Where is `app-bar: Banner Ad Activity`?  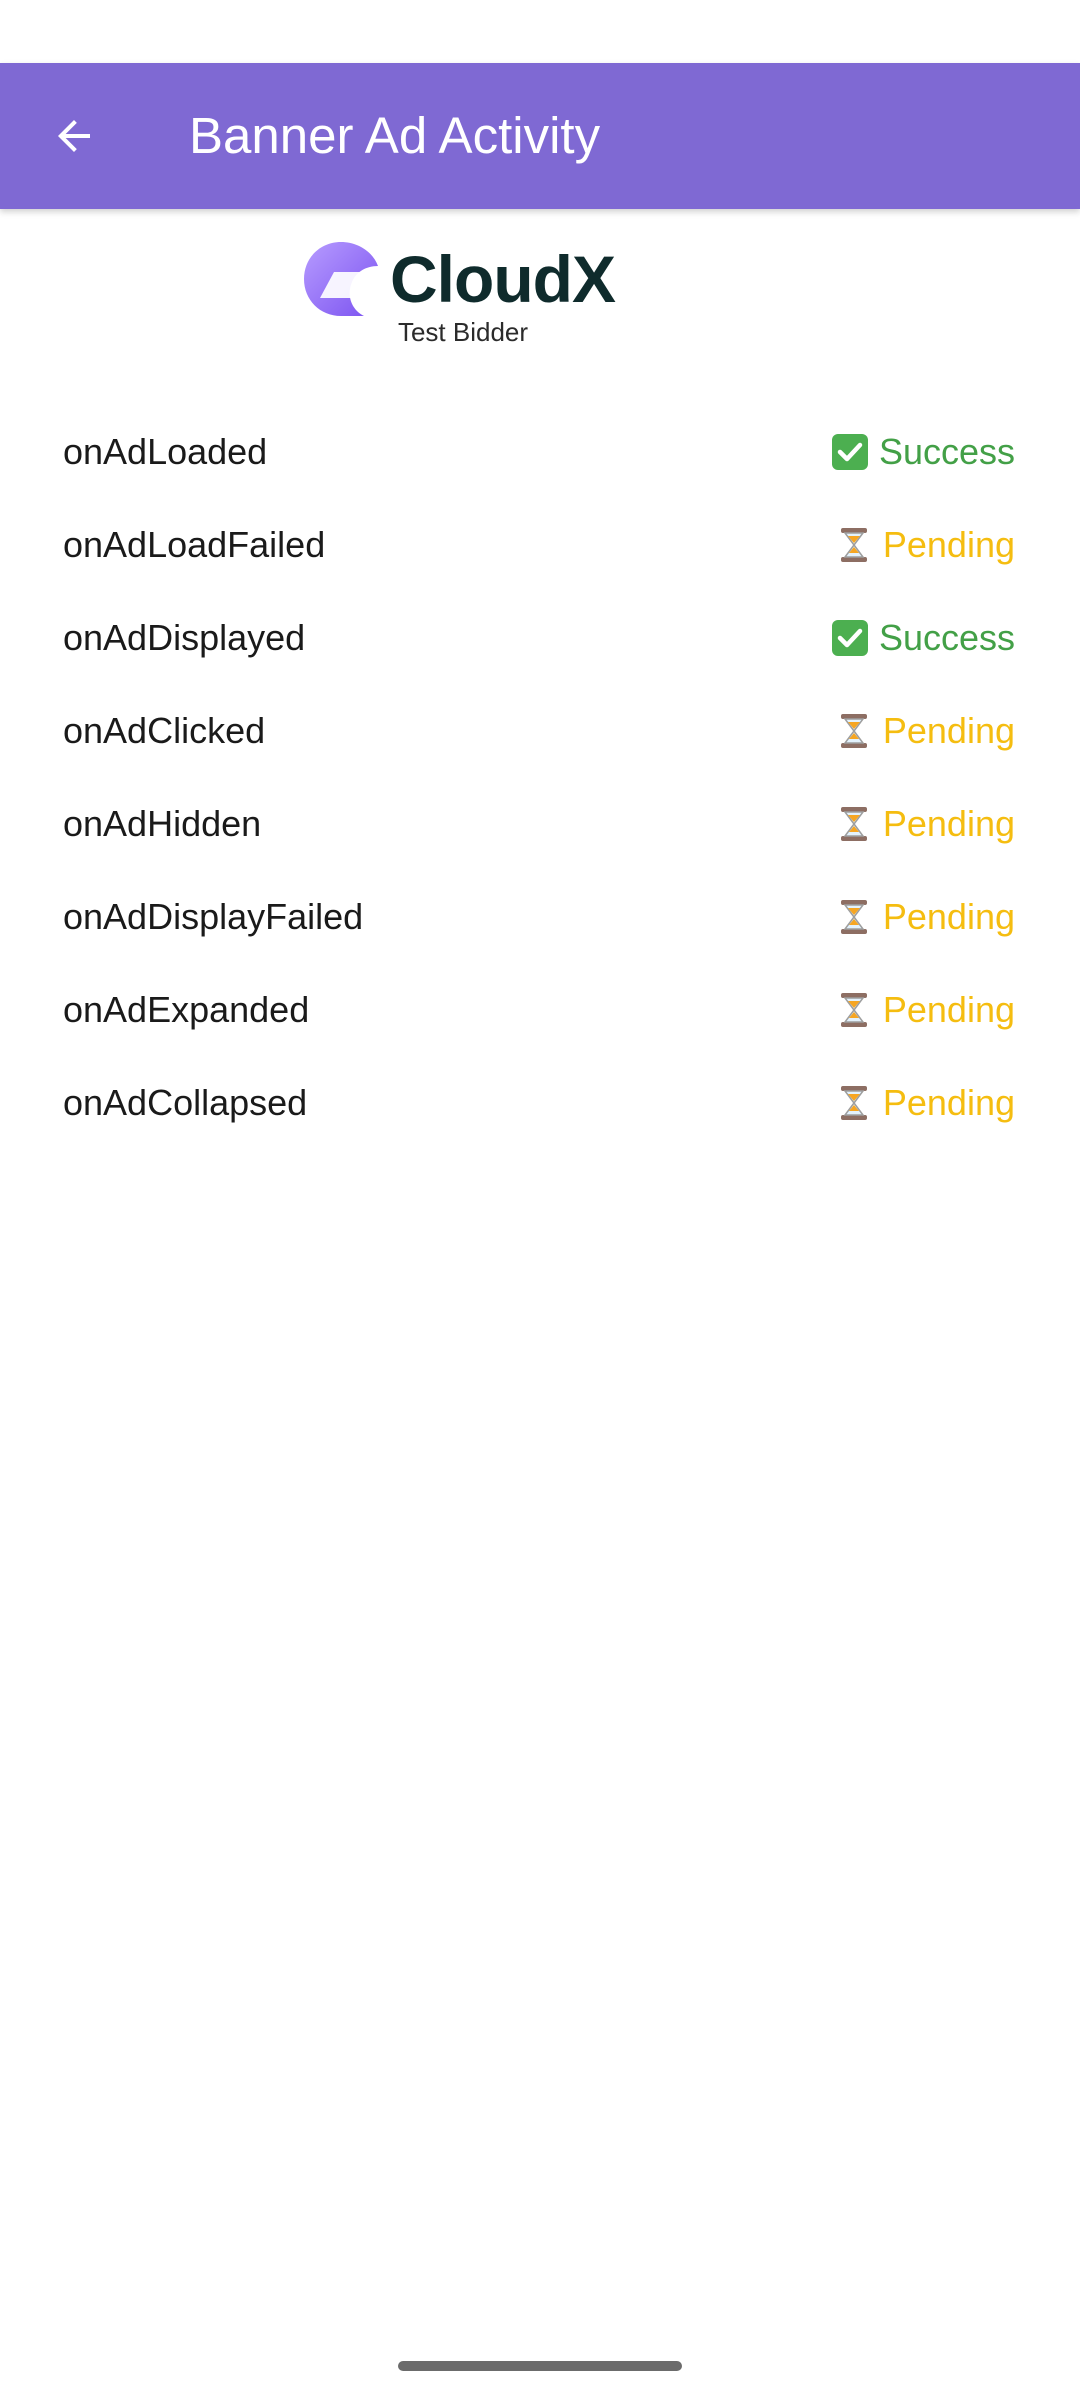 app-bar: Banner Ad Activity is located at coordinates (540, 136).